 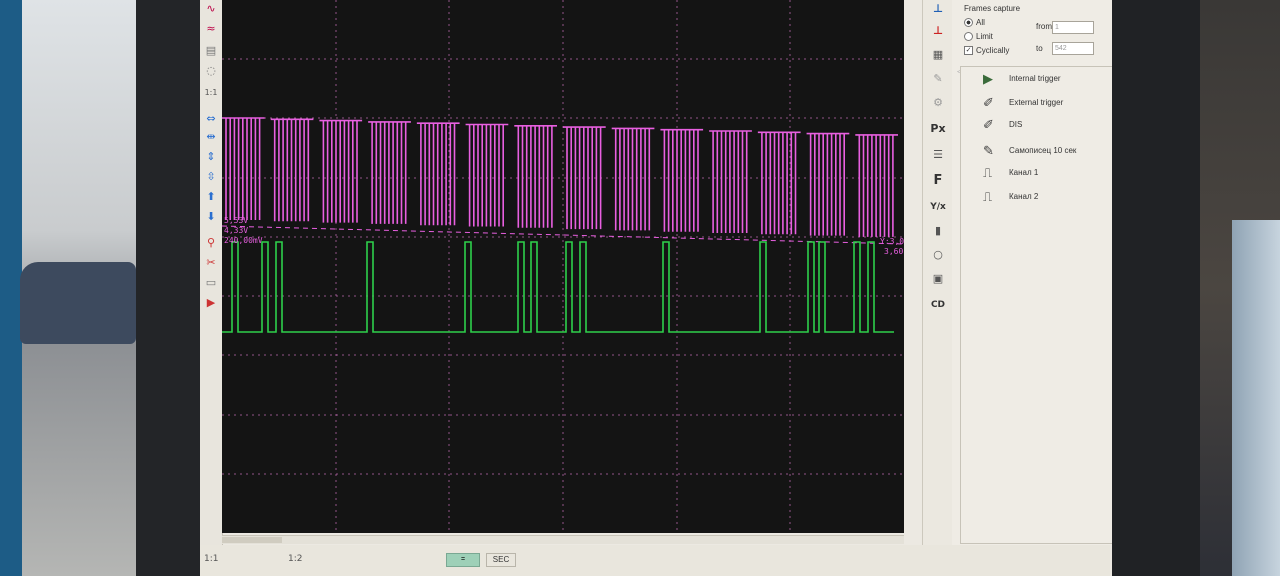 I want to click on trigger-label: DIS, so click(x=1016, y=124).